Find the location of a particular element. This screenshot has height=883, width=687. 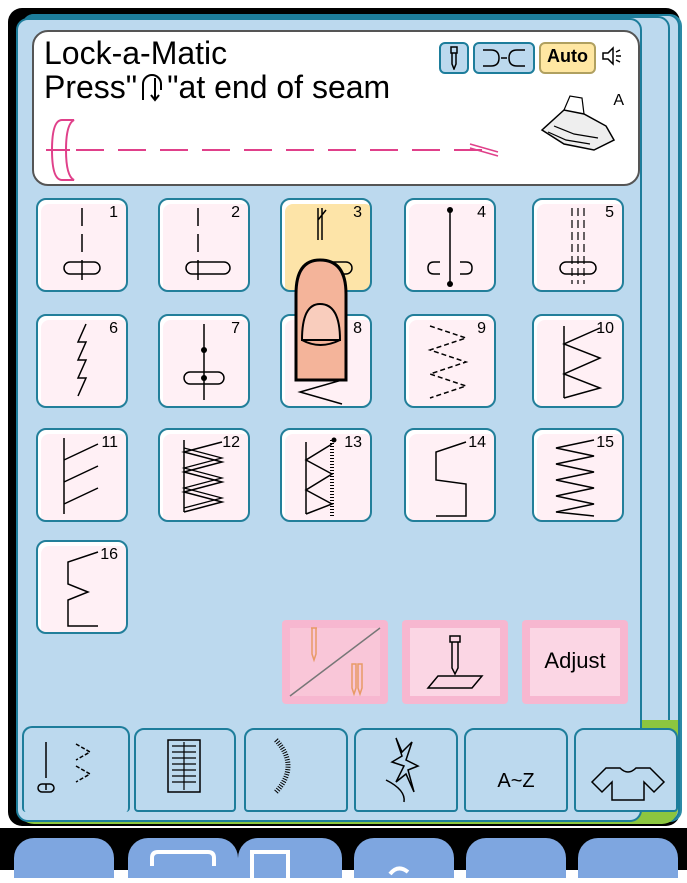

stitch-button-7: 7 is located at coordinates (204, 361).